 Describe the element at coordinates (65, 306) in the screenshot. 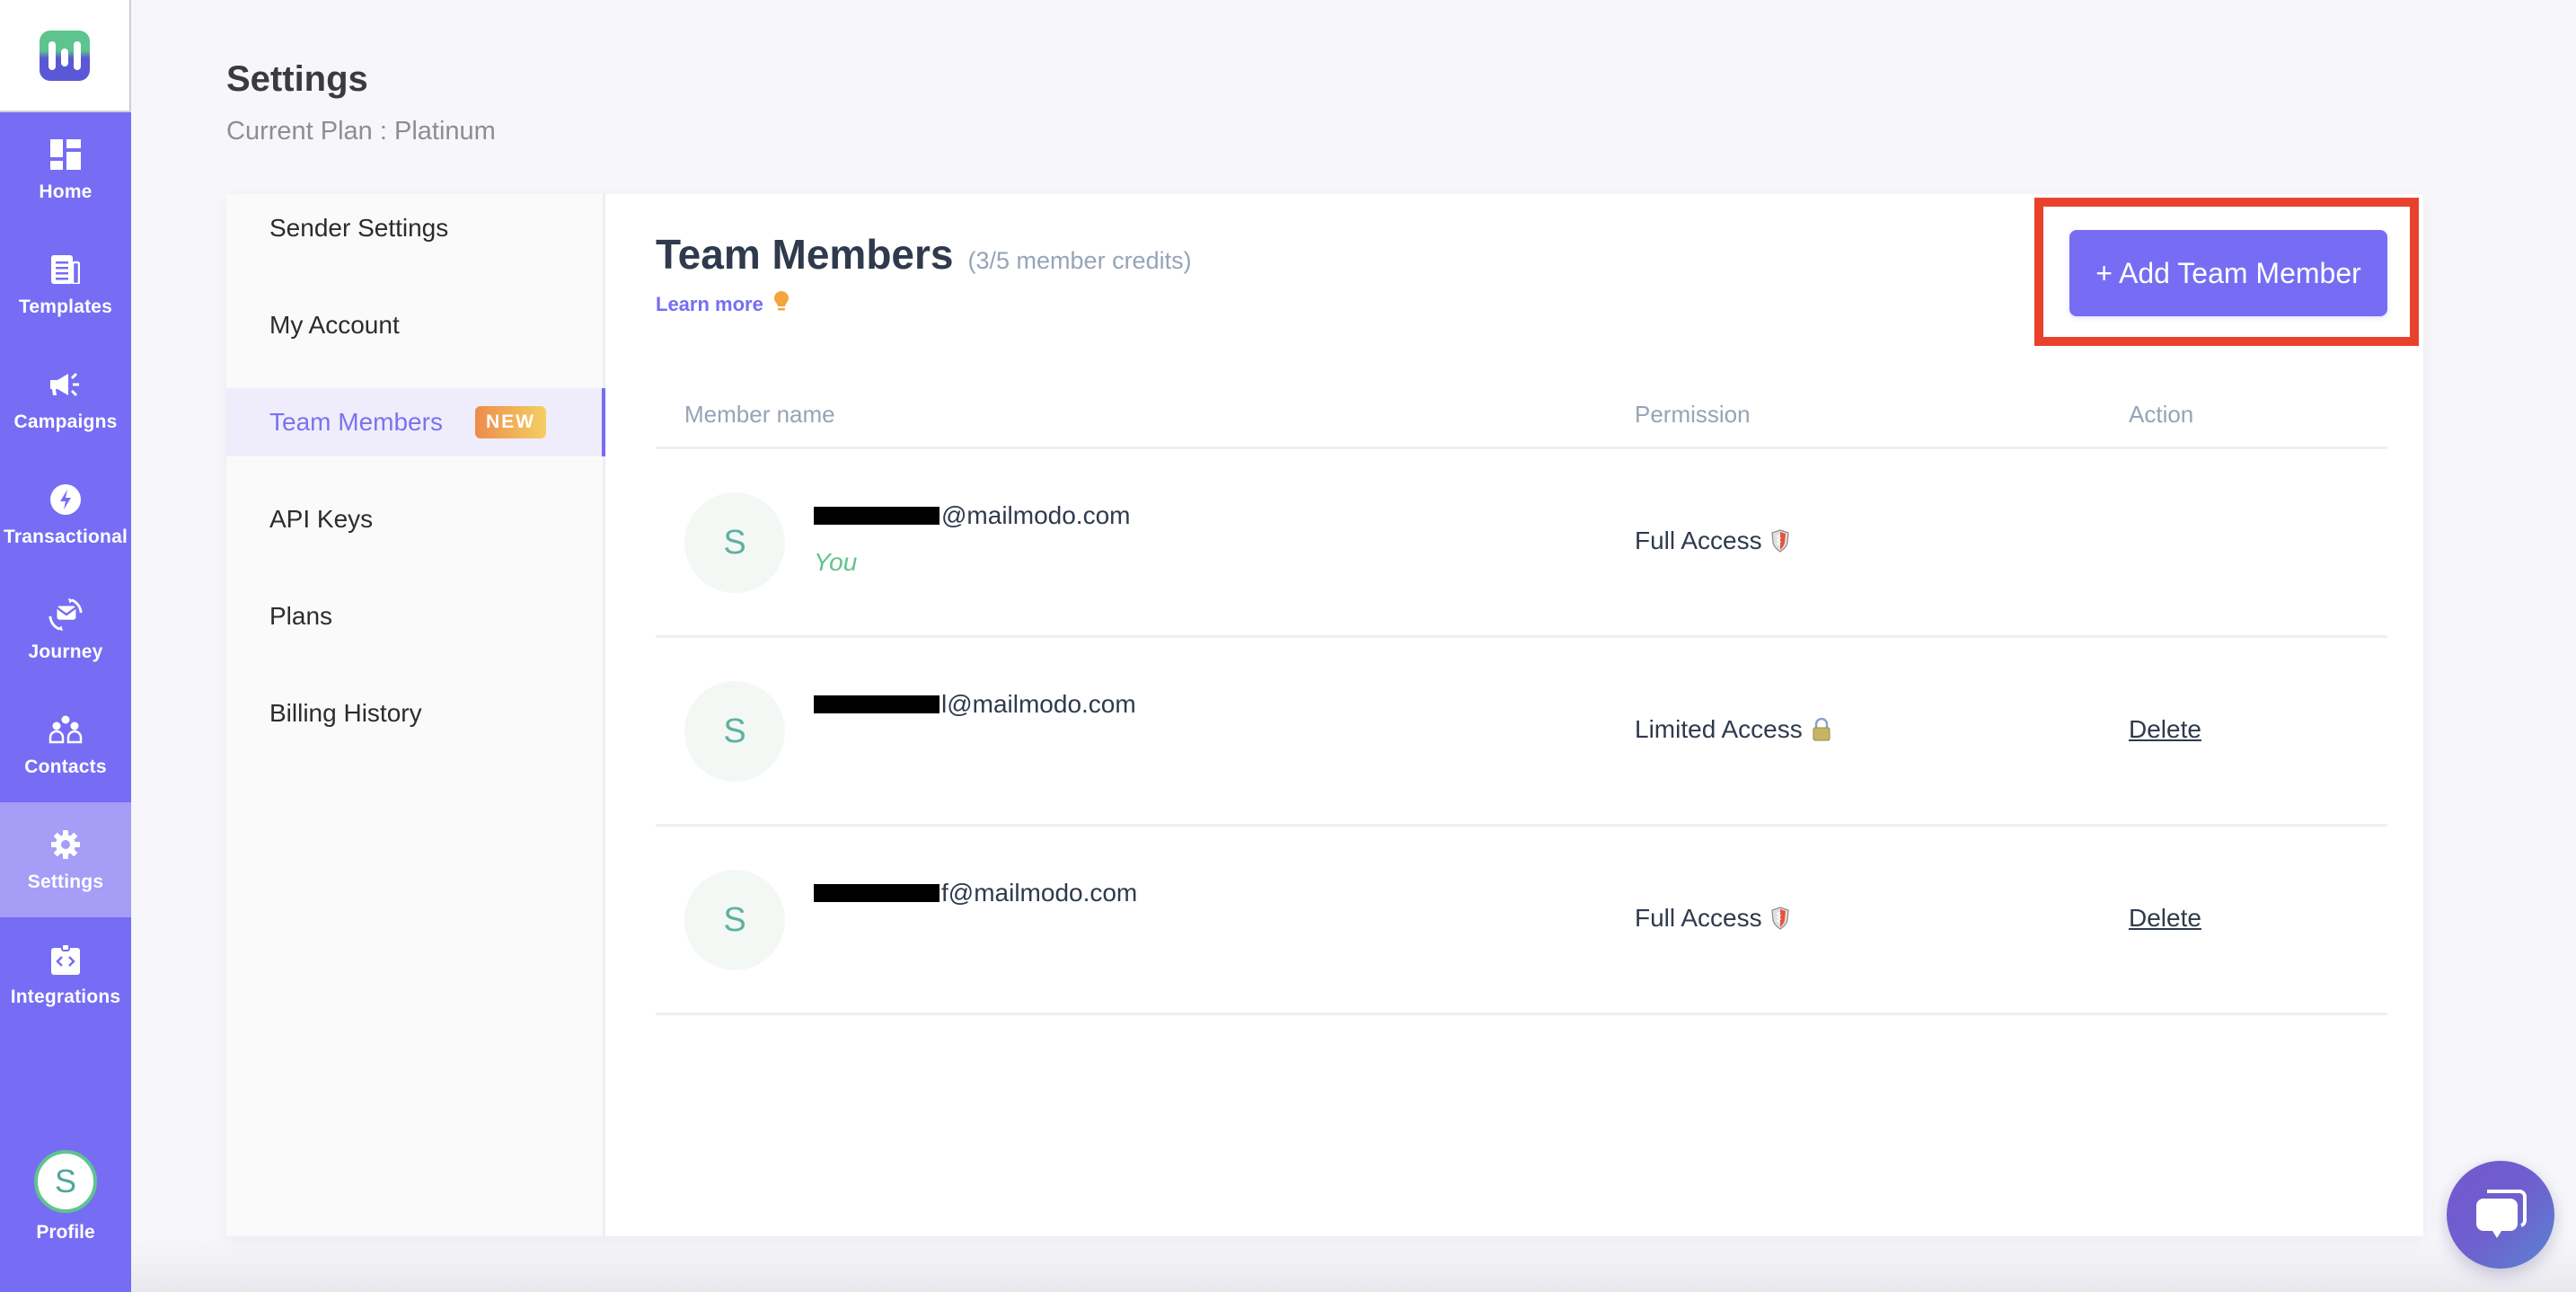

I see `sidebar-item-label: Templates` at that location.